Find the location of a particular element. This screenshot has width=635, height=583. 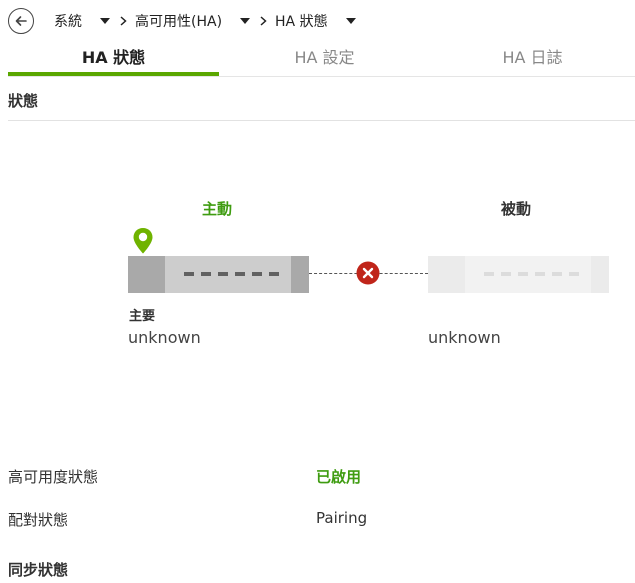

breadcrumb-item-system: 系統 is located at coordinates (87, 21).